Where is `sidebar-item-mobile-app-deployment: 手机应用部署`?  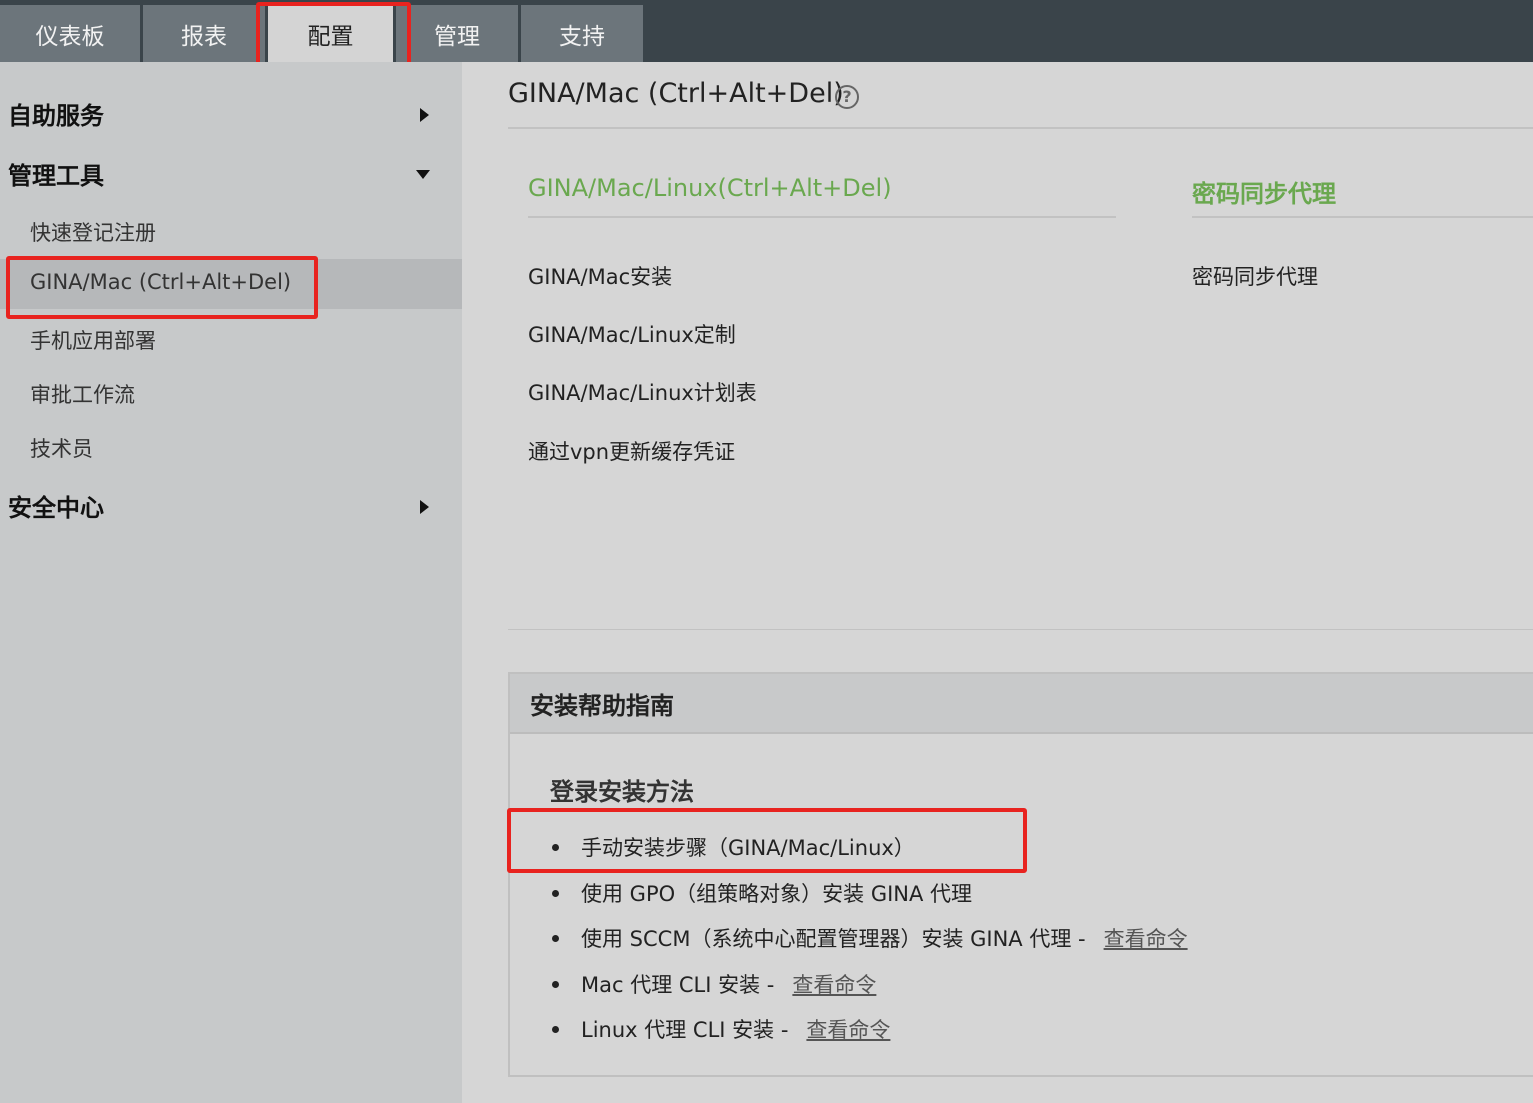
sidebar-item-mobile-app-deployment: 手机应用部署 is located at coordinates (93, 340).